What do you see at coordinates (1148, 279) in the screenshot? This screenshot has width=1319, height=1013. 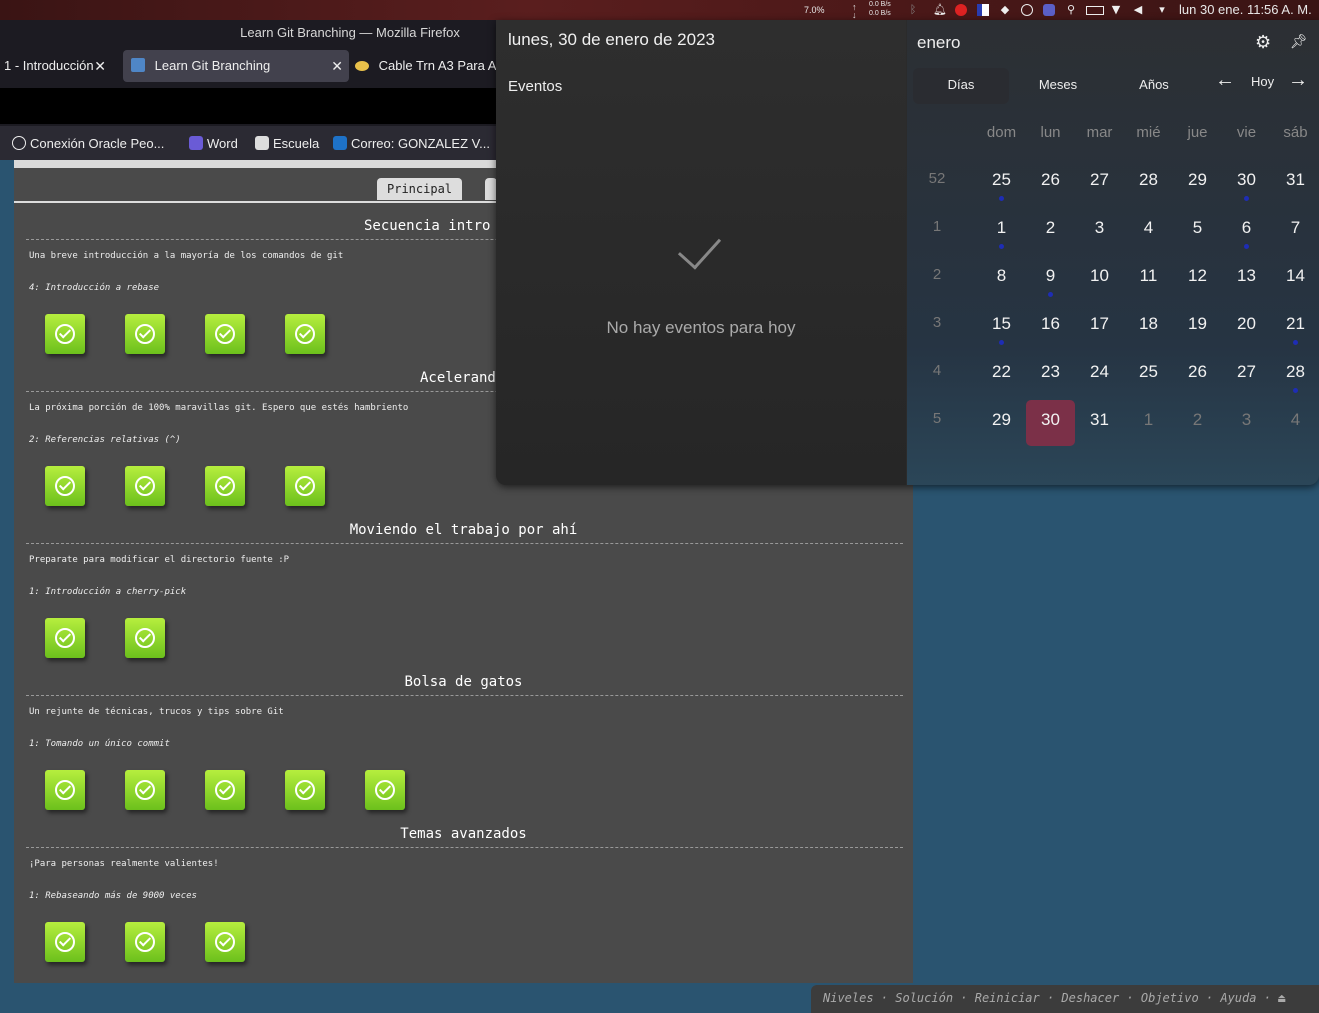 I see `day-cell: 11` at bounding box center [1148, 279].